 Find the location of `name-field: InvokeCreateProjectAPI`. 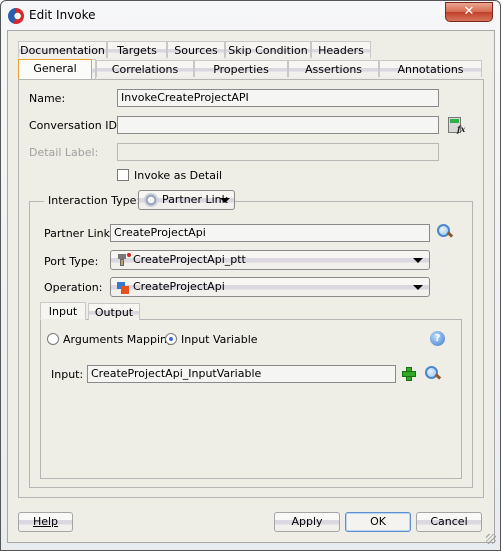

name-field: InvokeCreateProjectAPI is located at coordinates (278, 98).